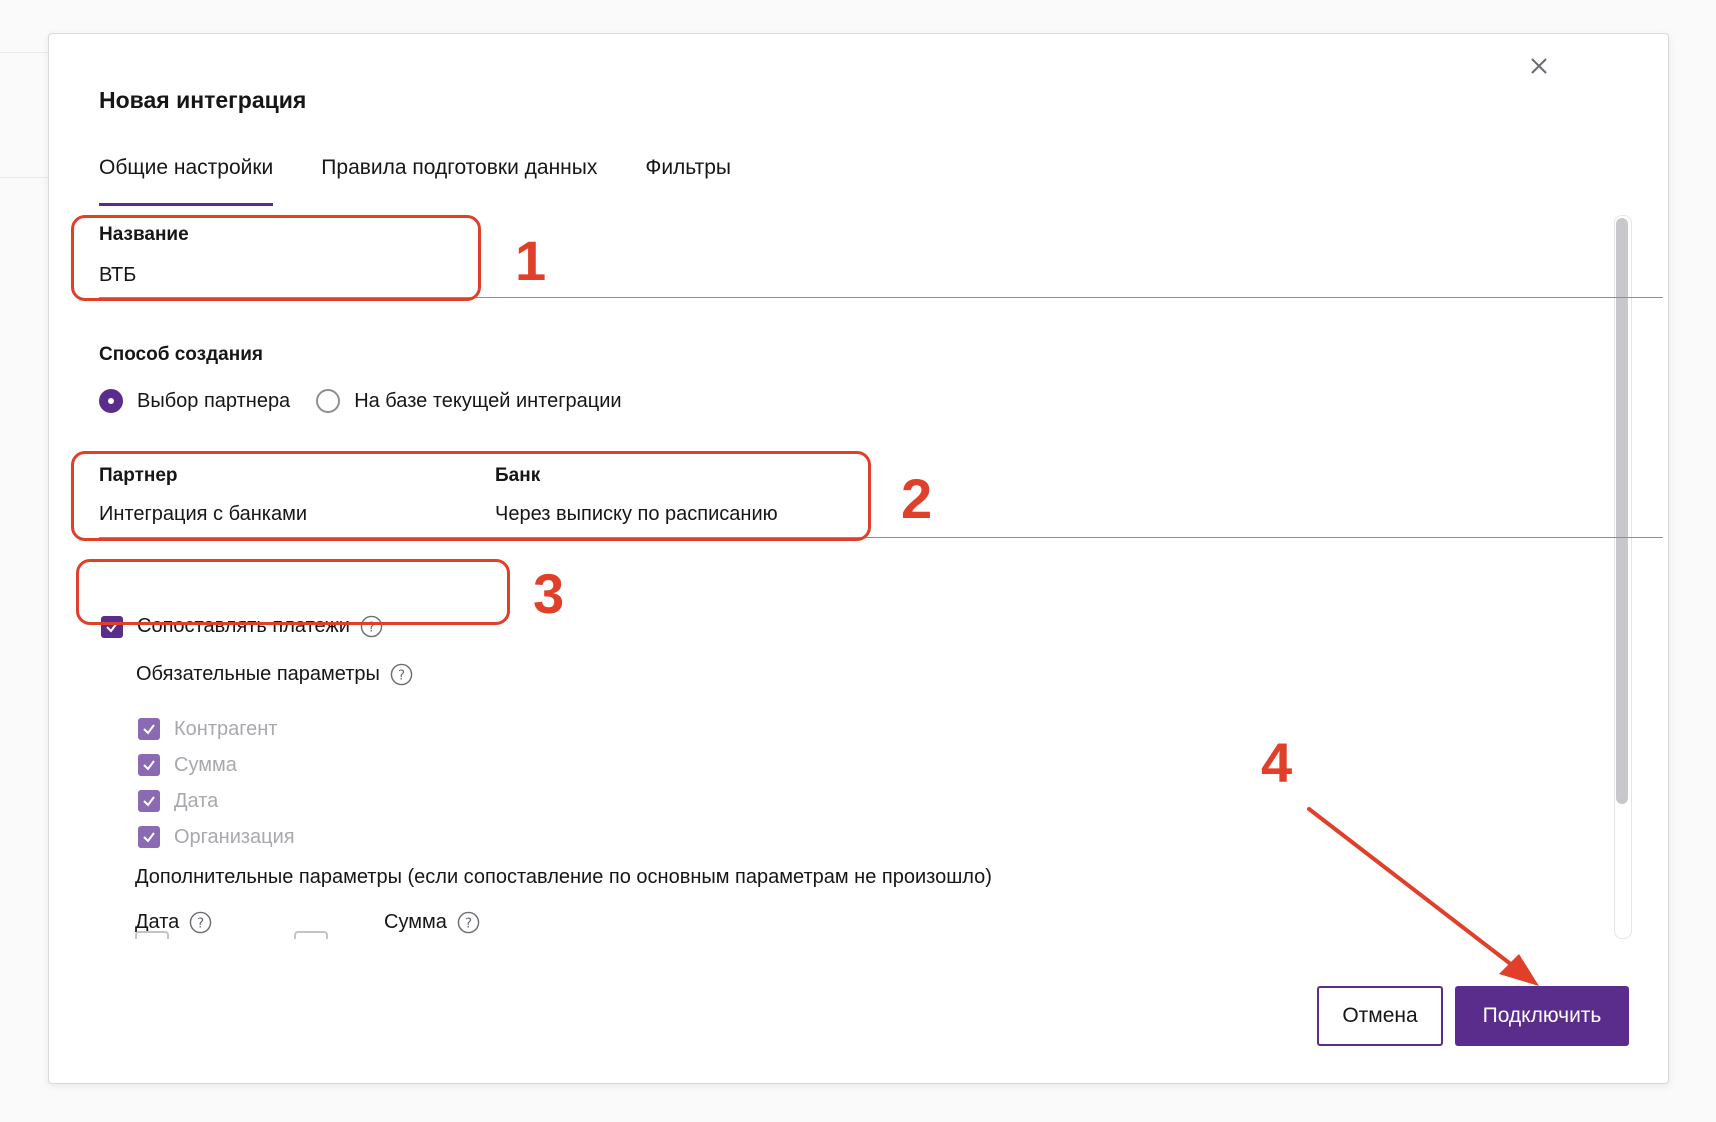  What do you see at coordinates (1277, 762) in the screenshot?
I see `annotation-number-4: 4` at bounding box center [1277, 762].